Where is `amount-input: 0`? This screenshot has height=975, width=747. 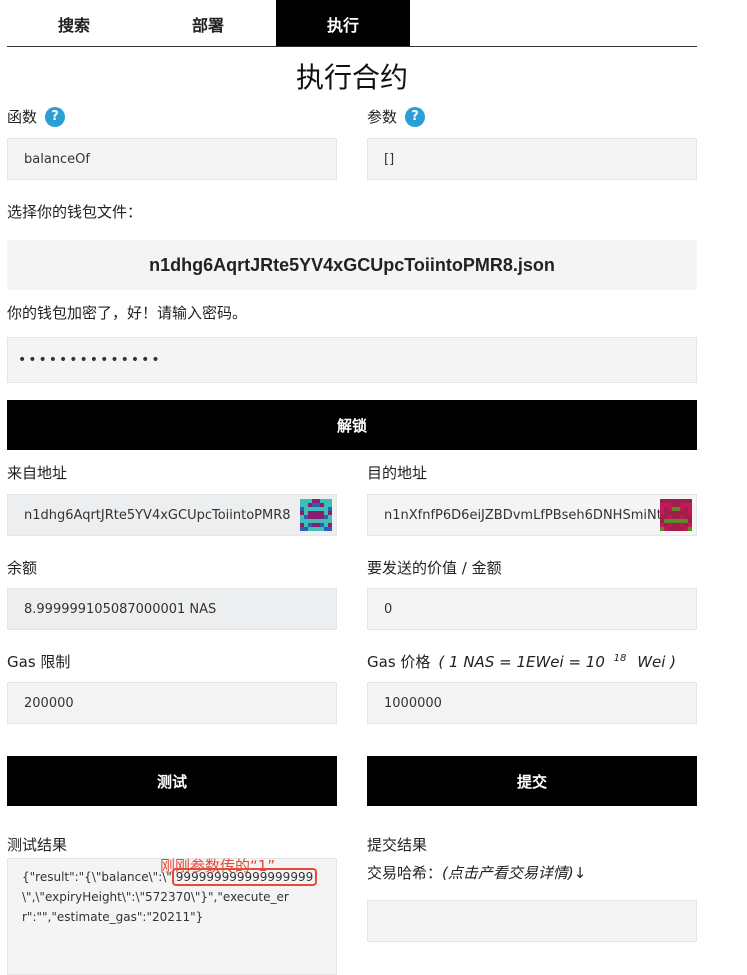 amount-input: 0 is located at coordinates (532, 609).